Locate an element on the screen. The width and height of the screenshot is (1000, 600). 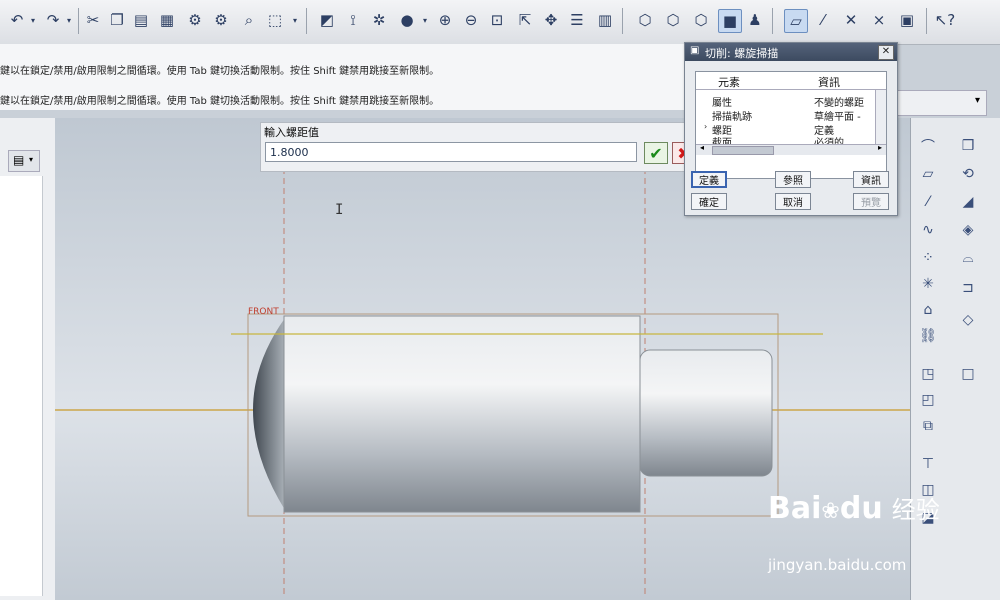
list-item-element: 掃描軌跡 is located at coordinates (732, 115).